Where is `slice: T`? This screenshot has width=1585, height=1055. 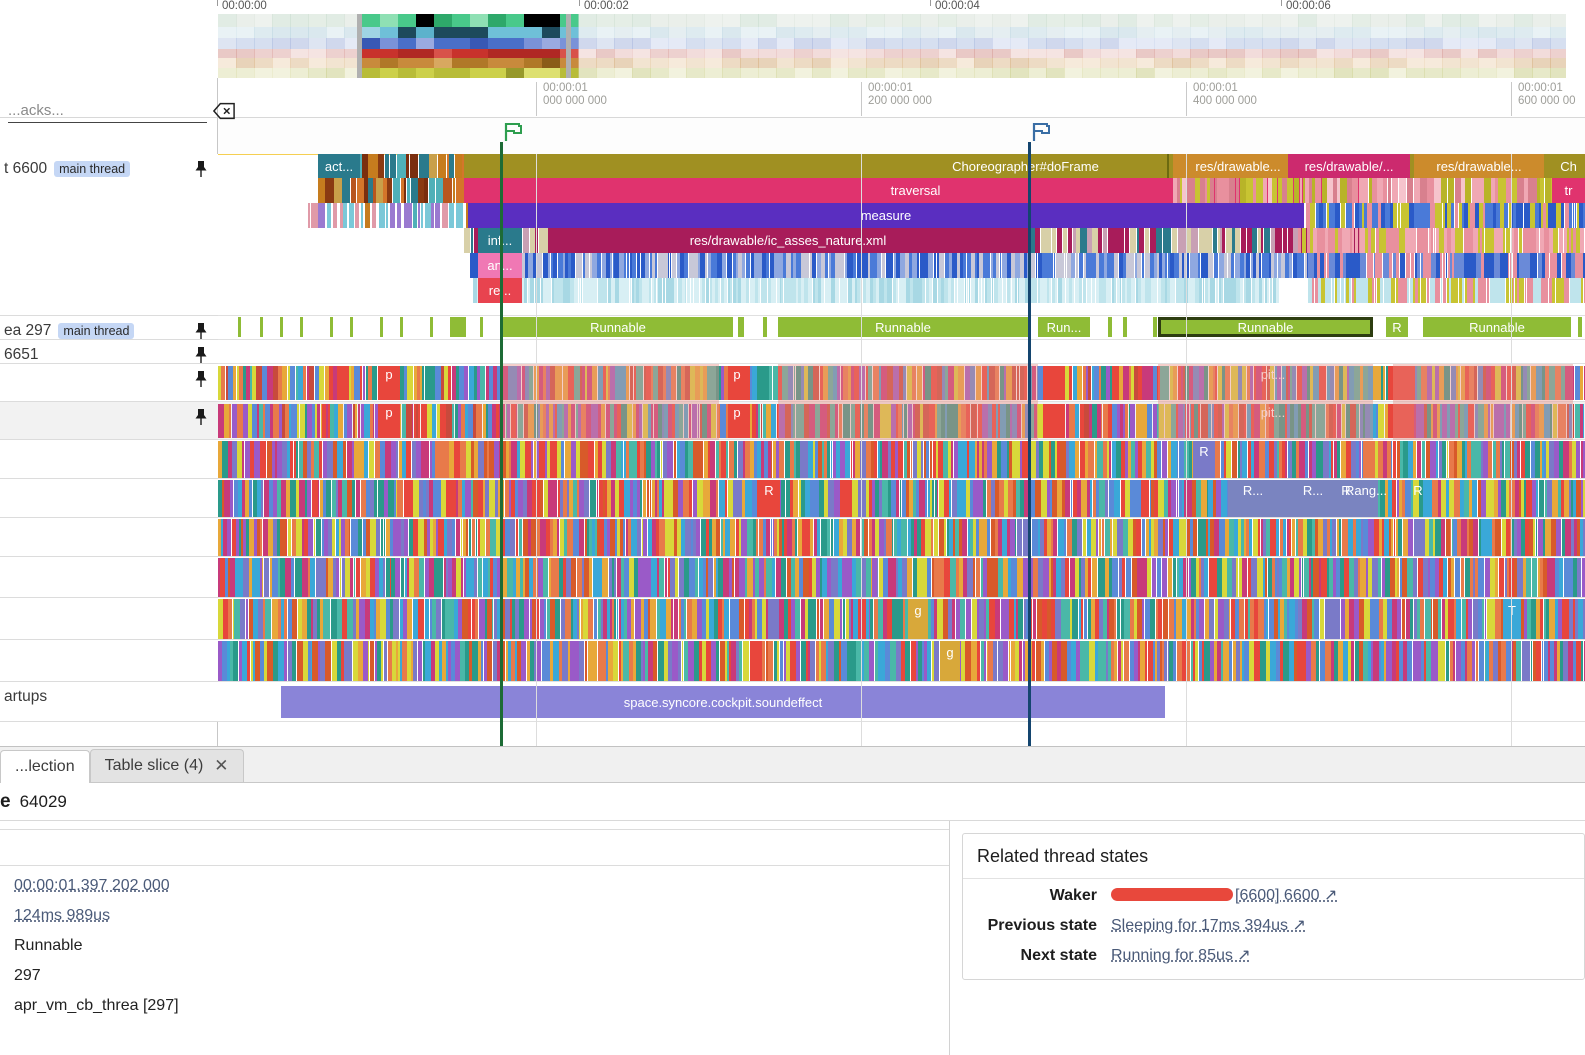
slice: T is located at coordinates (1512, 610).